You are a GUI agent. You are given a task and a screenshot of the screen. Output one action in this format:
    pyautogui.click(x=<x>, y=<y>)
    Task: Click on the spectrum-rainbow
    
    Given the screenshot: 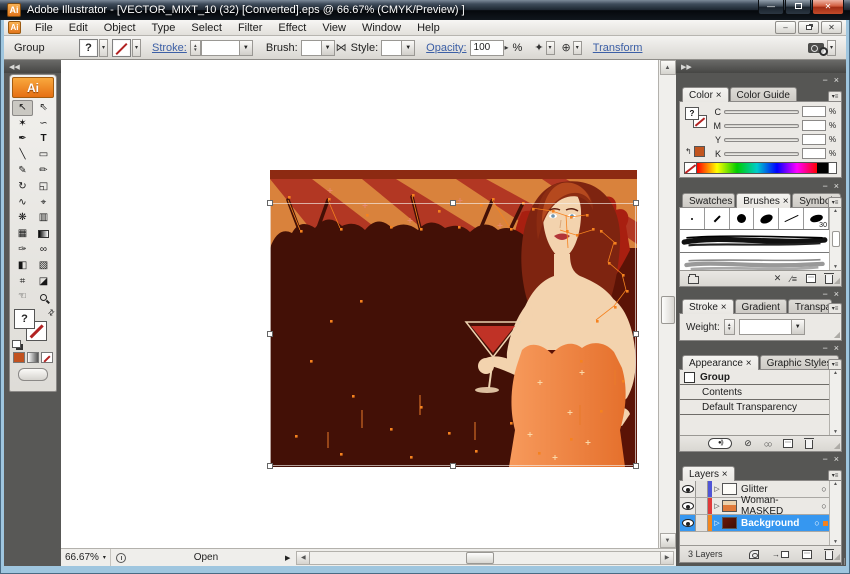 What is the action you would take?
    pyautogui.click(x=757, y=168)
    